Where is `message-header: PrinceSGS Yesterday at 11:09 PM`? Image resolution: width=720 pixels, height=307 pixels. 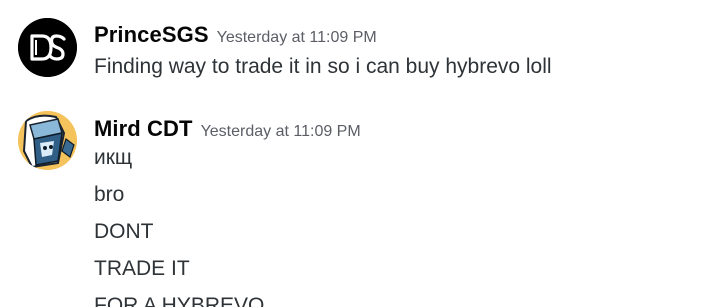
message-header: PrinceSGS Yesterday at 11:09 PM is located at coordinates (235, 35).